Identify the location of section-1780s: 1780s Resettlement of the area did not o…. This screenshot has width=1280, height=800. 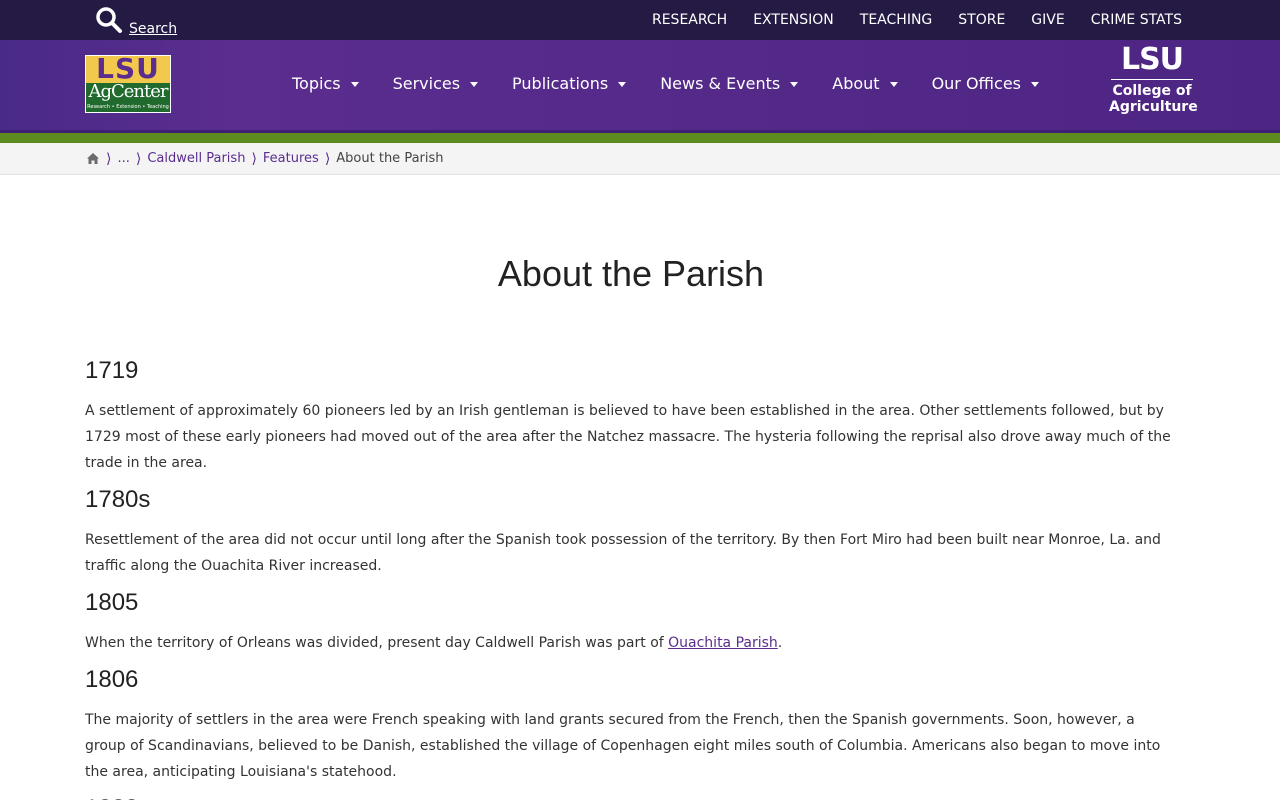
(631, 532).